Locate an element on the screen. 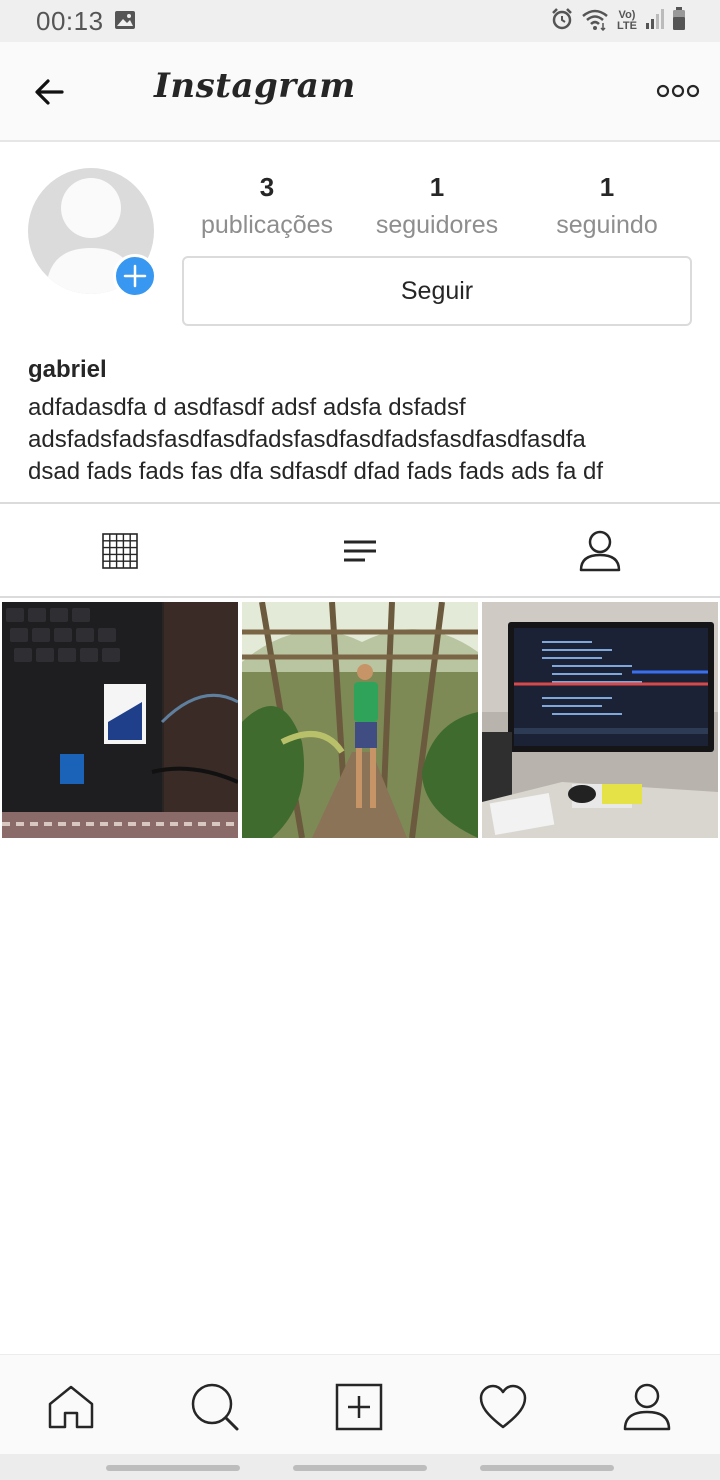  arrow-left-icon is located at coordinates (49, 92).